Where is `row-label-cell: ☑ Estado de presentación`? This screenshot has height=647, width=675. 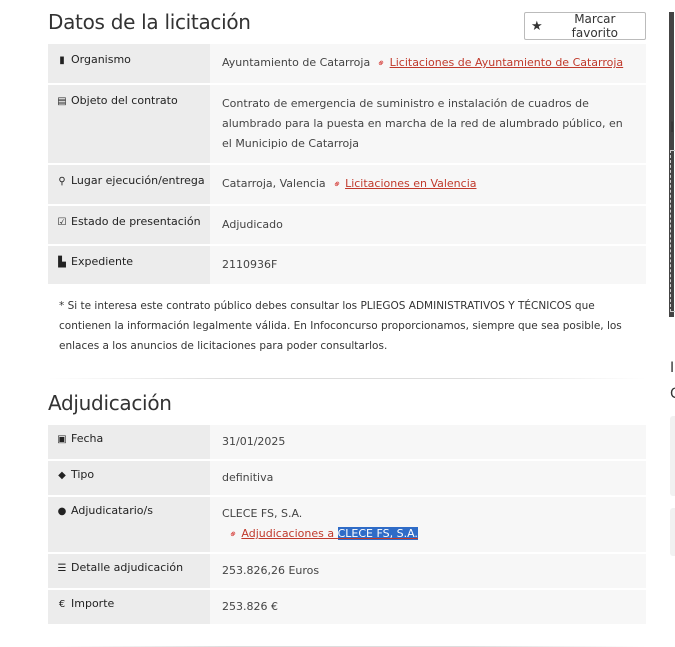 row-label-cell: ☑ Estado de presentación is located at coordinates (129, 225).